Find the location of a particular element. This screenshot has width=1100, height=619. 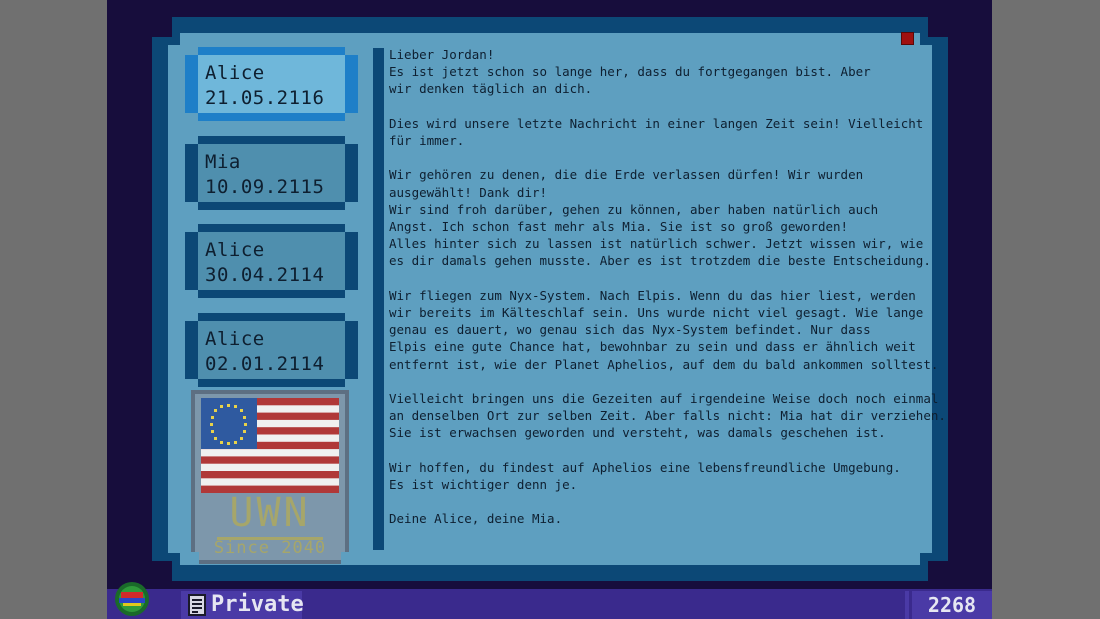

badge-subtitle: Since 2040 is located at coordinates (270, 548).